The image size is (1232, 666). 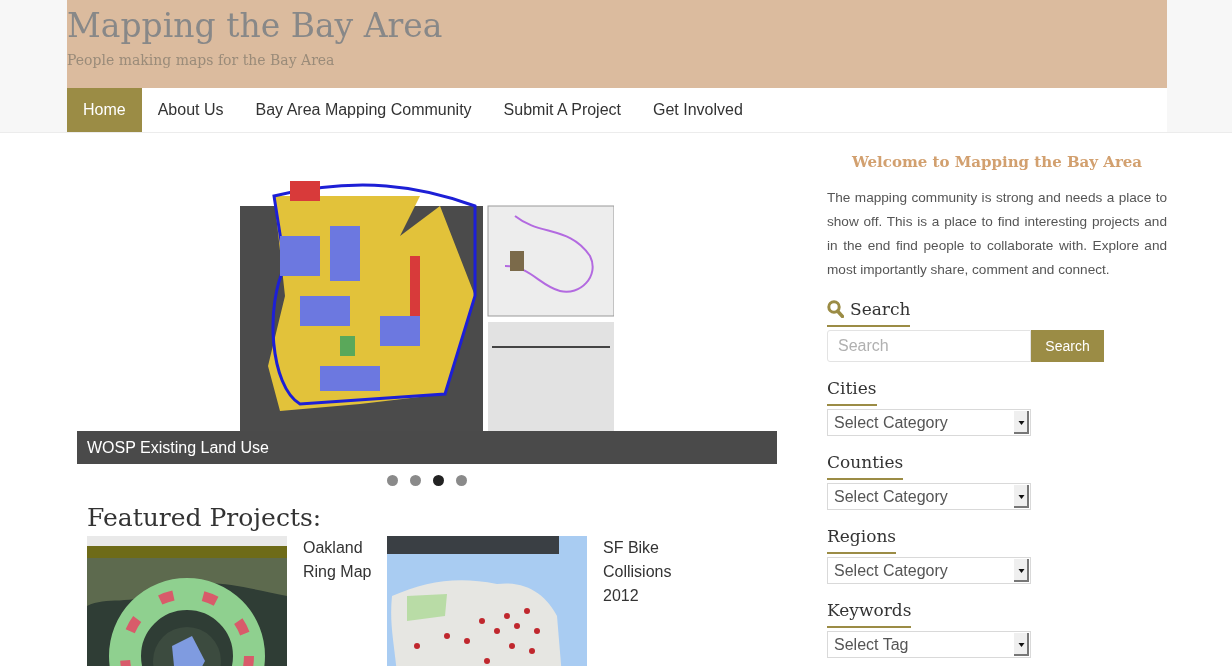 What do you see at coordinates (869, 613) in the screenshot?
I see `section-heading: Keywords` at bounding box center [869, 613].